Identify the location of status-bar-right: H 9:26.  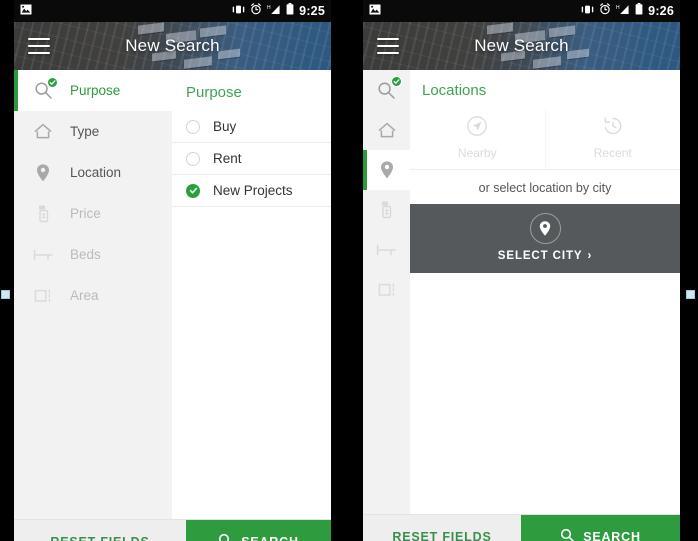
(627, 11).